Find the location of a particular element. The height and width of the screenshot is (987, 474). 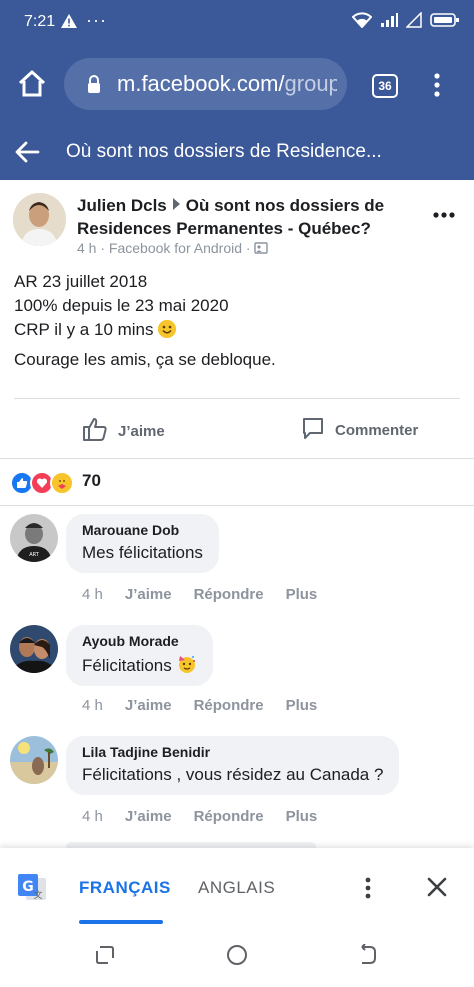

svg-text: ART is located at coordinates (34, 555).